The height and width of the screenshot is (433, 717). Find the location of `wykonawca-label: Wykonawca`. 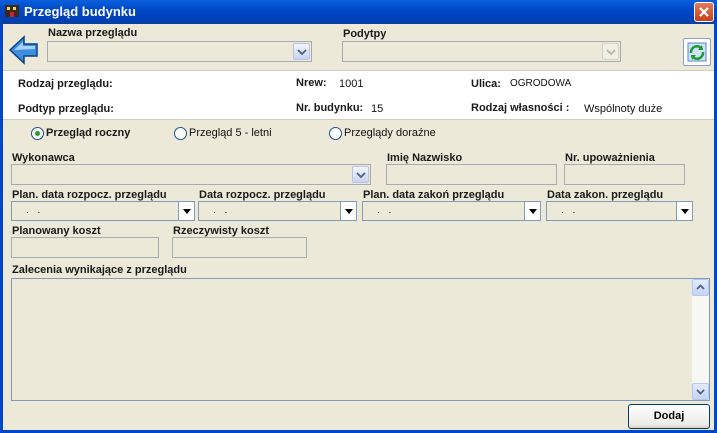

wykonawca-label: Wykonawca is located at coordinates (43, 158).